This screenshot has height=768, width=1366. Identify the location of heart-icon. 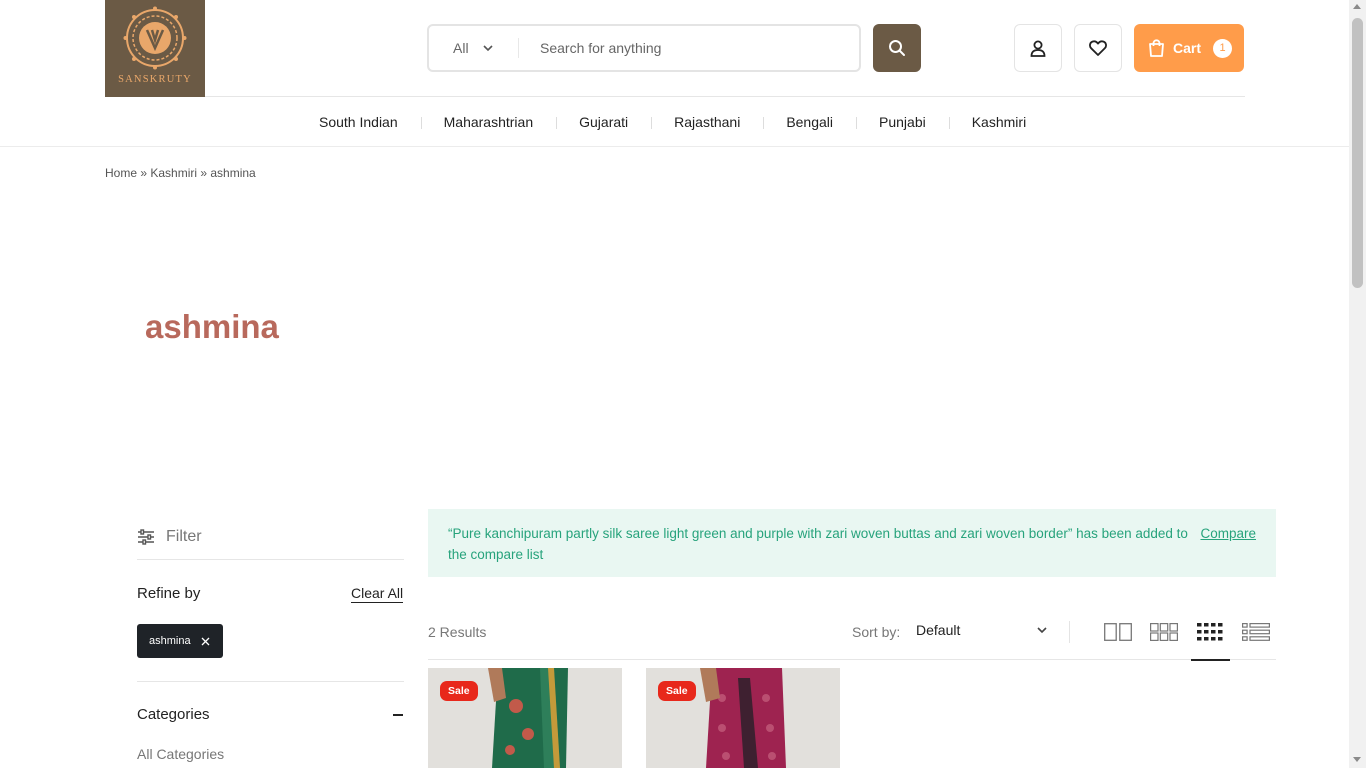
(1098, 48).